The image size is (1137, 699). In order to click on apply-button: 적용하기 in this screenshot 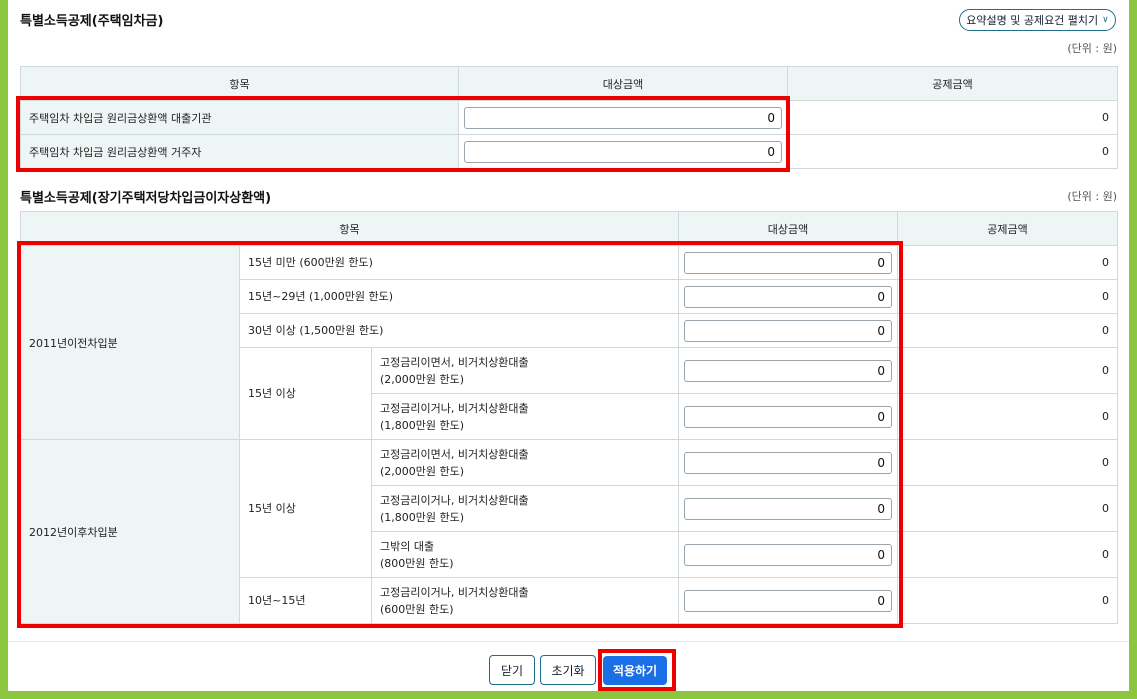, I will do `click(635, 670)`.